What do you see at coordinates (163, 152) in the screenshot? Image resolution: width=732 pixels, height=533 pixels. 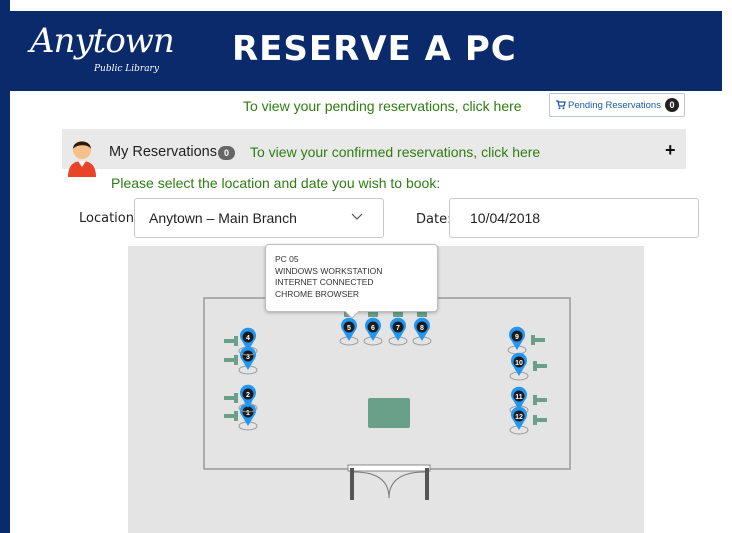 I see `my-reservations-label: My Reservations` at bounding box center [163, 152].